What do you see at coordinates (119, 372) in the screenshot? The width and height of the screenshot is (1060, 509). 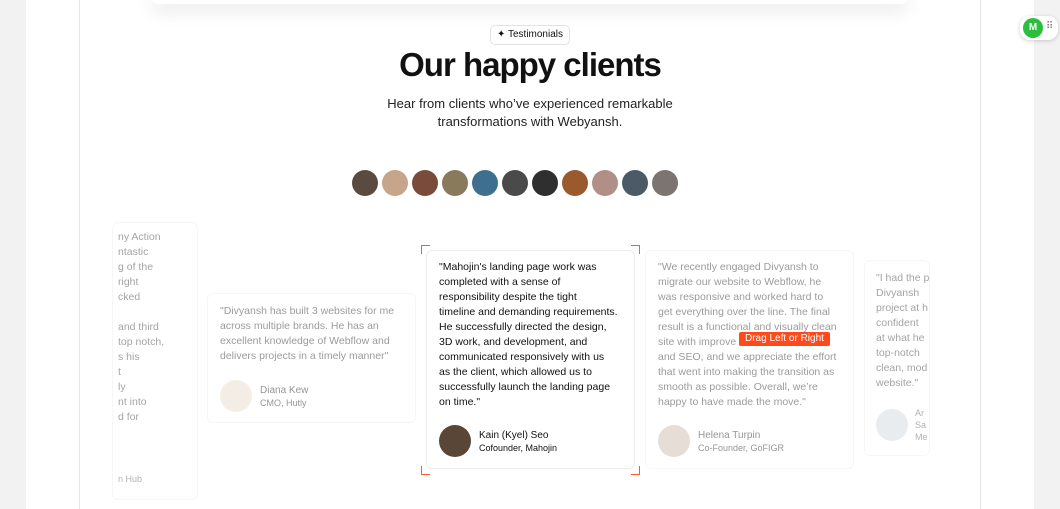 I see `quote-line: t` at bounding box center [119, 372].